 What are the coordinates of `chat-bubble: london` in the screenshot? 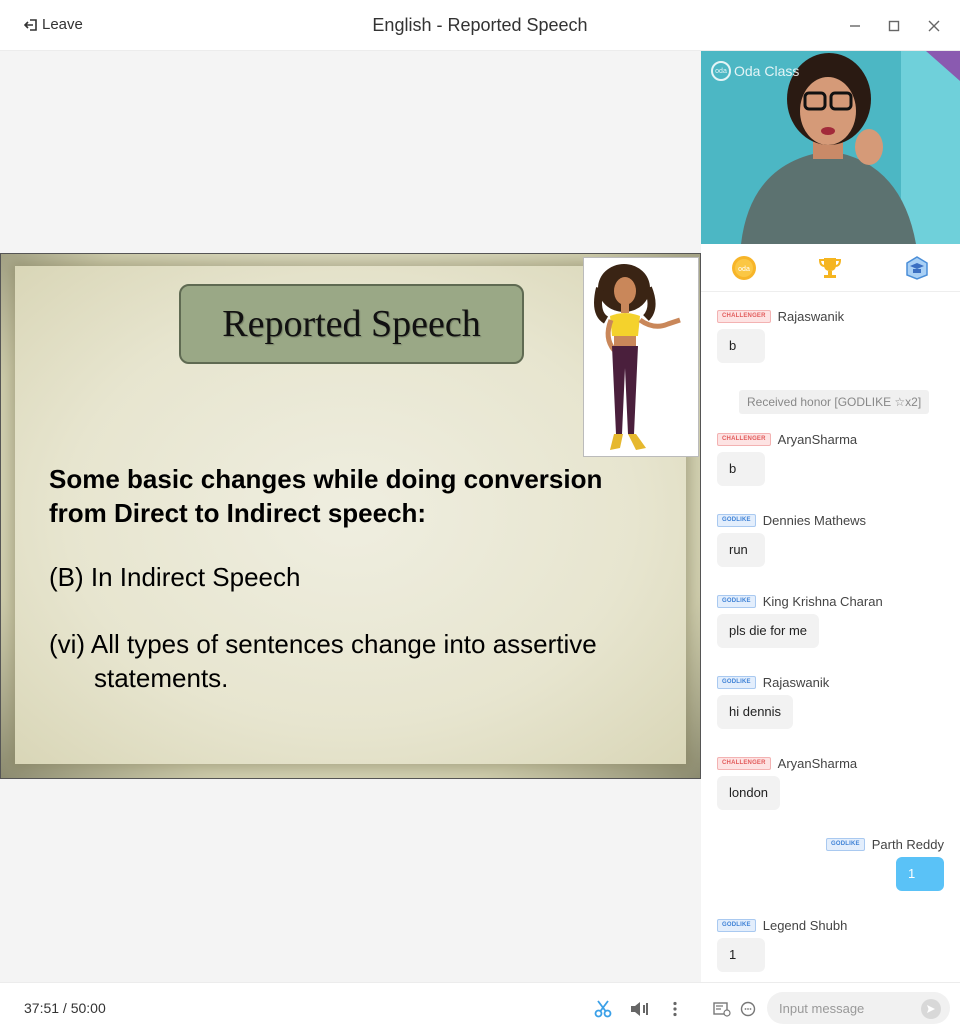 It's located at (749, 793).